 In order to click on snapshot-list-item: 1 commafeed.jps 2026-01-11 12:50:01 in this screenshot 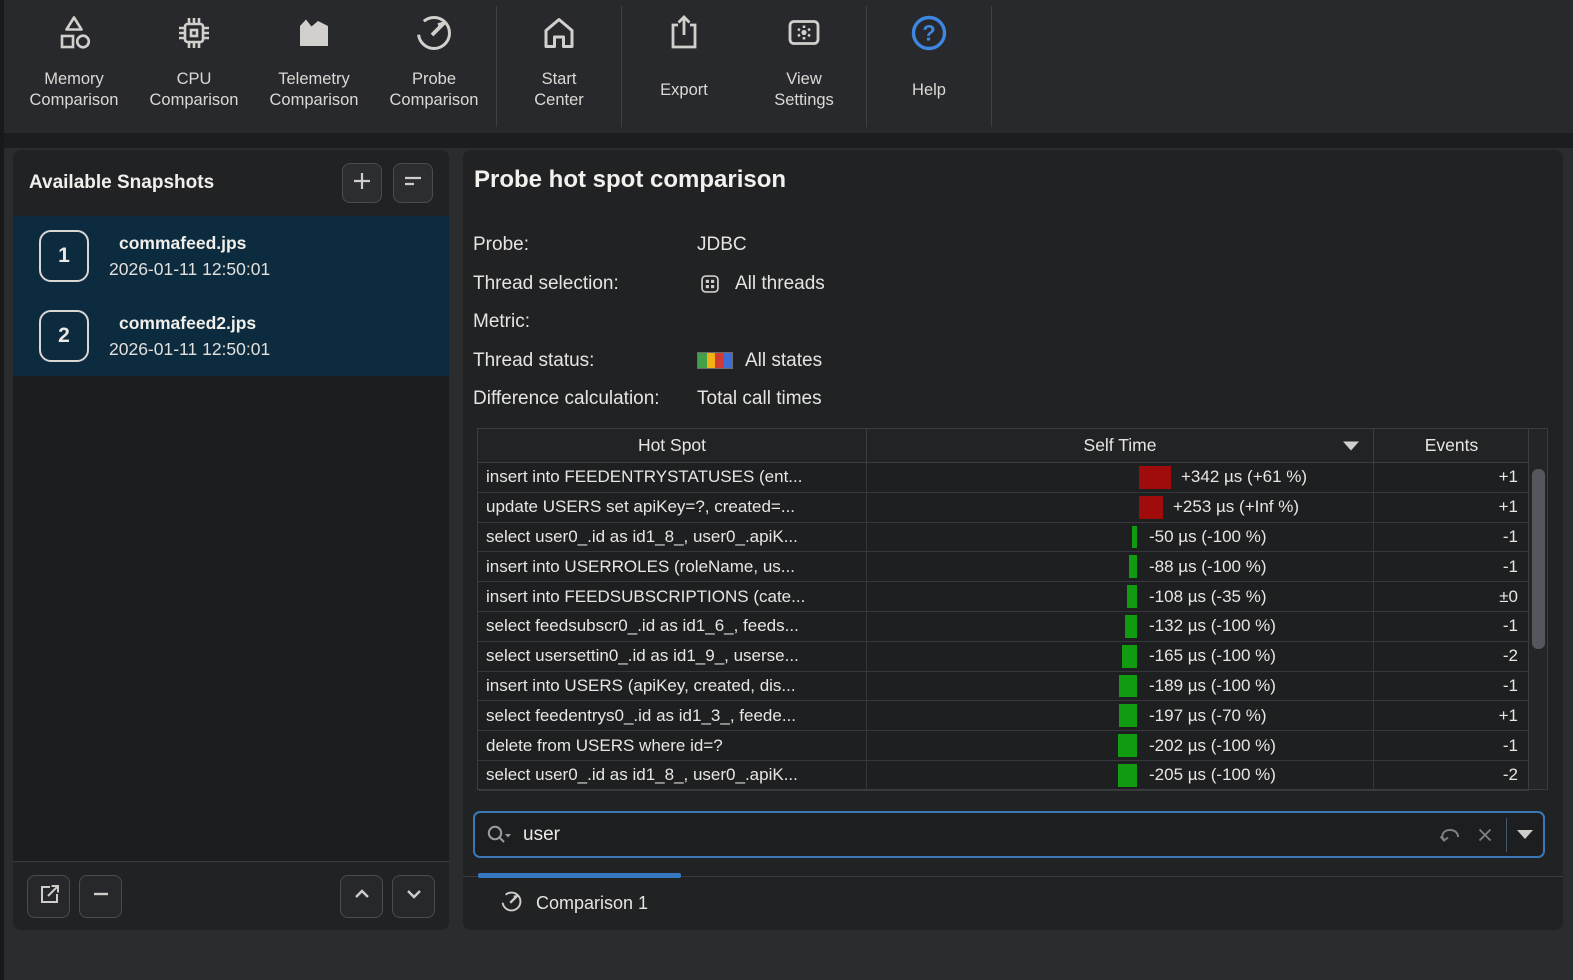, I will do `click(231, 256)`.